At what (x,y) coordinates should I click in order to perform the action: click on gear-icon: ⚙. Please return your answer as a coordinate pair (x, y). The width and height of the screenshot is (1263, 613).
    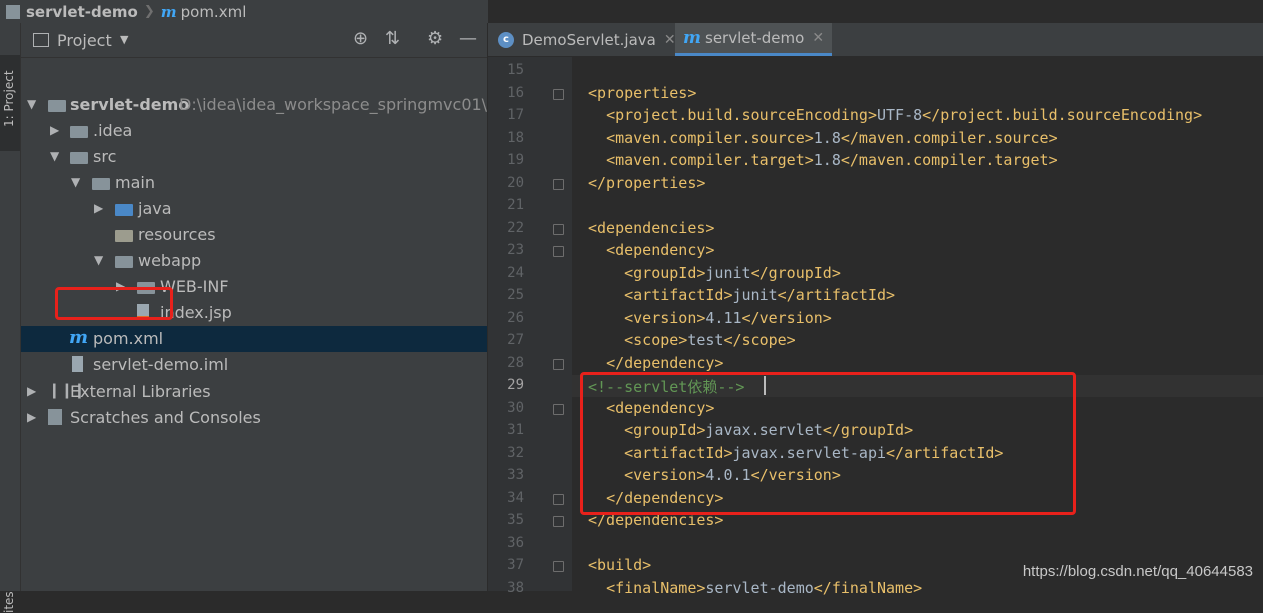
    Looking at the image, I should click on (435, 38).